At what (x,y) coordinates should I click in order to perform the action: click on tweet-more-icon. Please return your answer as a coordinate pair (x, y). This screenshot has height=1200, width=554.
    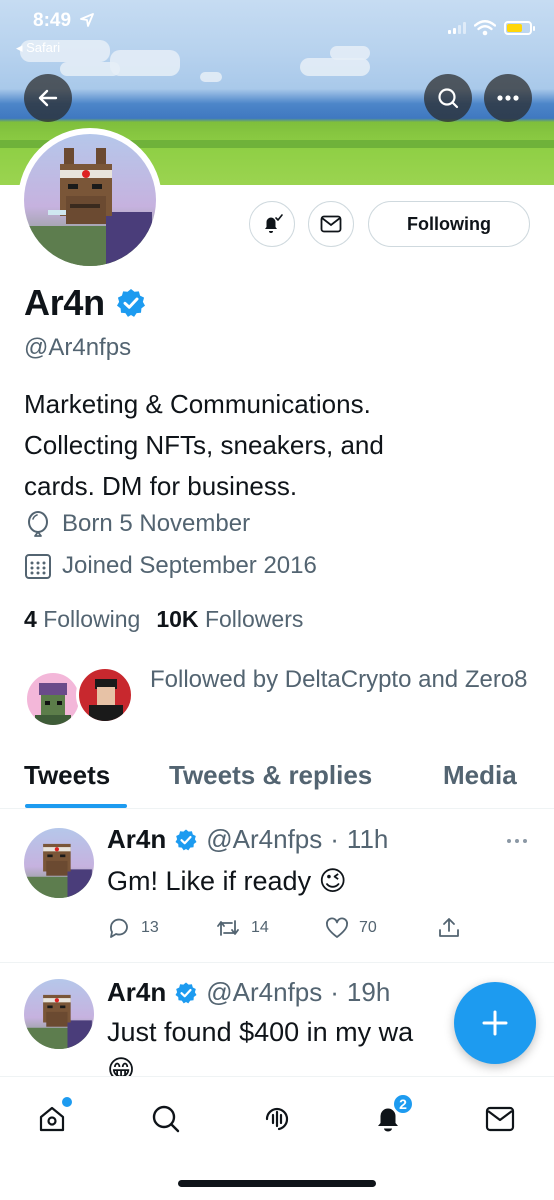
    Looking at the image, I should click on (517, 841).